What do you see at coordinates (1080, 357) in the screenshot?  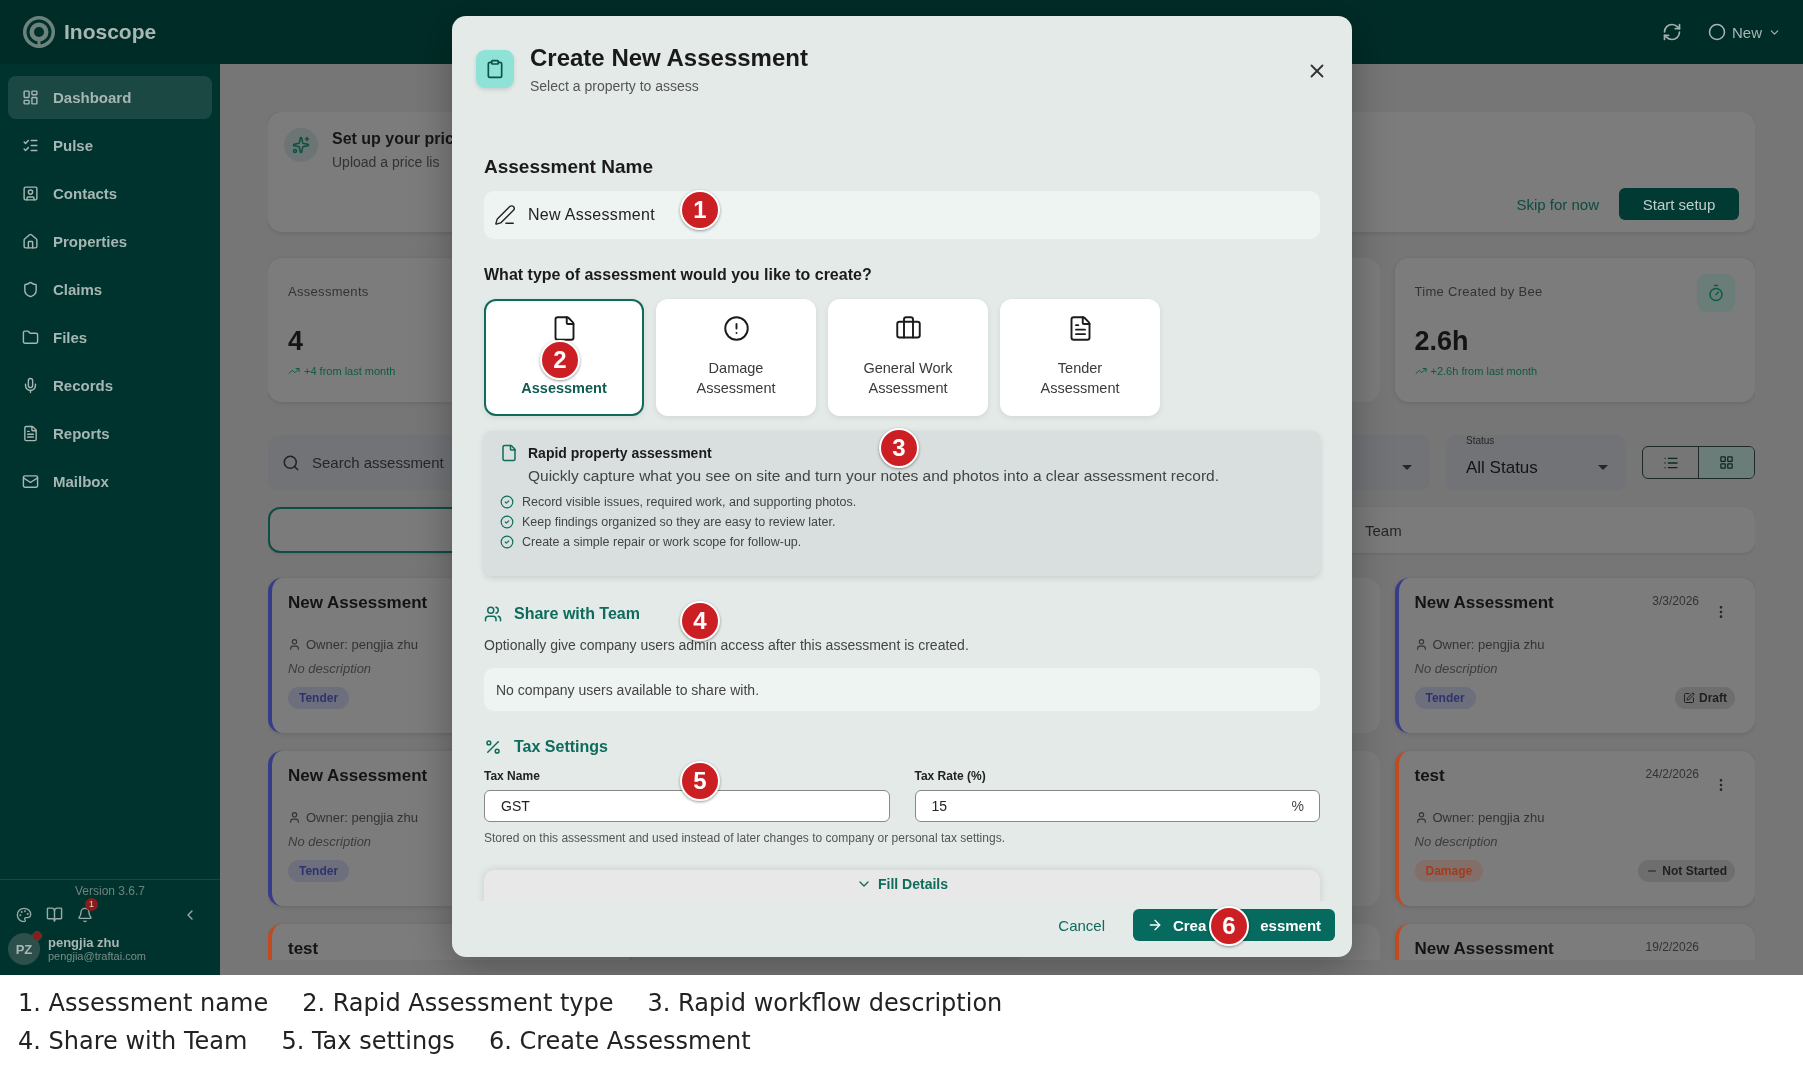 I see `type-option: Tender Assessment` at bounding box center [1080, 357].